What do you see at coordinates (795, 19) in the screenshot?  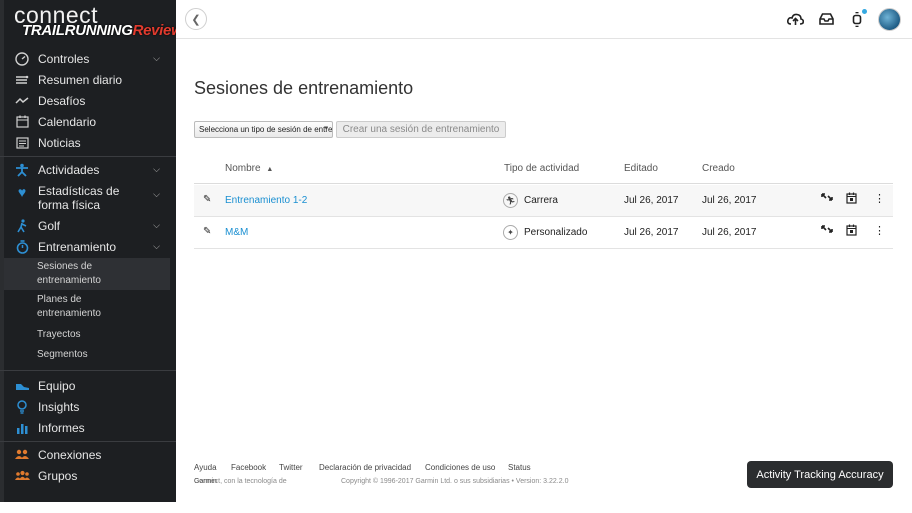 I see `upload-cloud-icon` at bounding box center [795, 19].